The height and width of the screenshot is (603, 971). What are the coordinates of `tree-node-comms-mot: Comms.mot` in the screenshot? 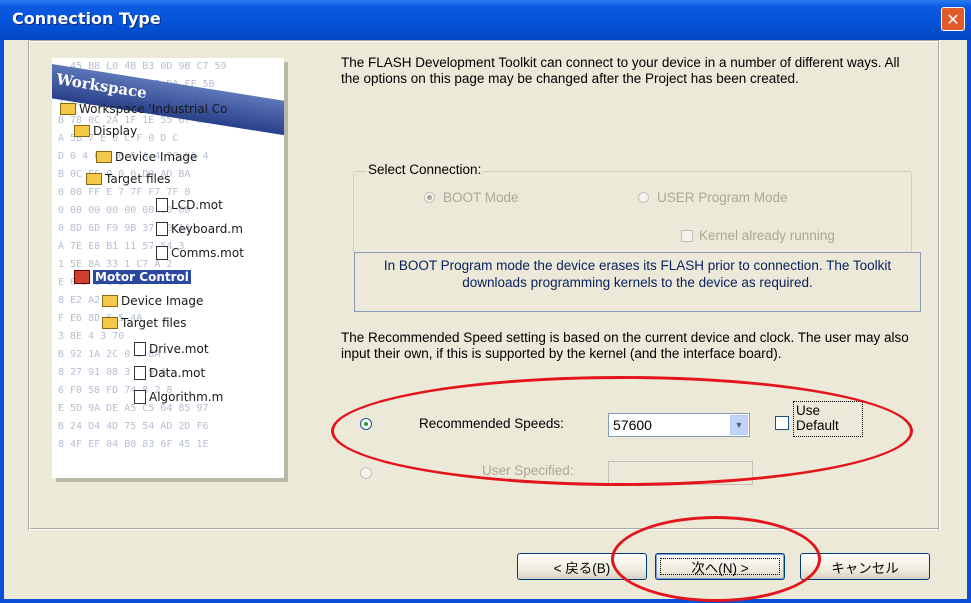 It's located at (200, 253).